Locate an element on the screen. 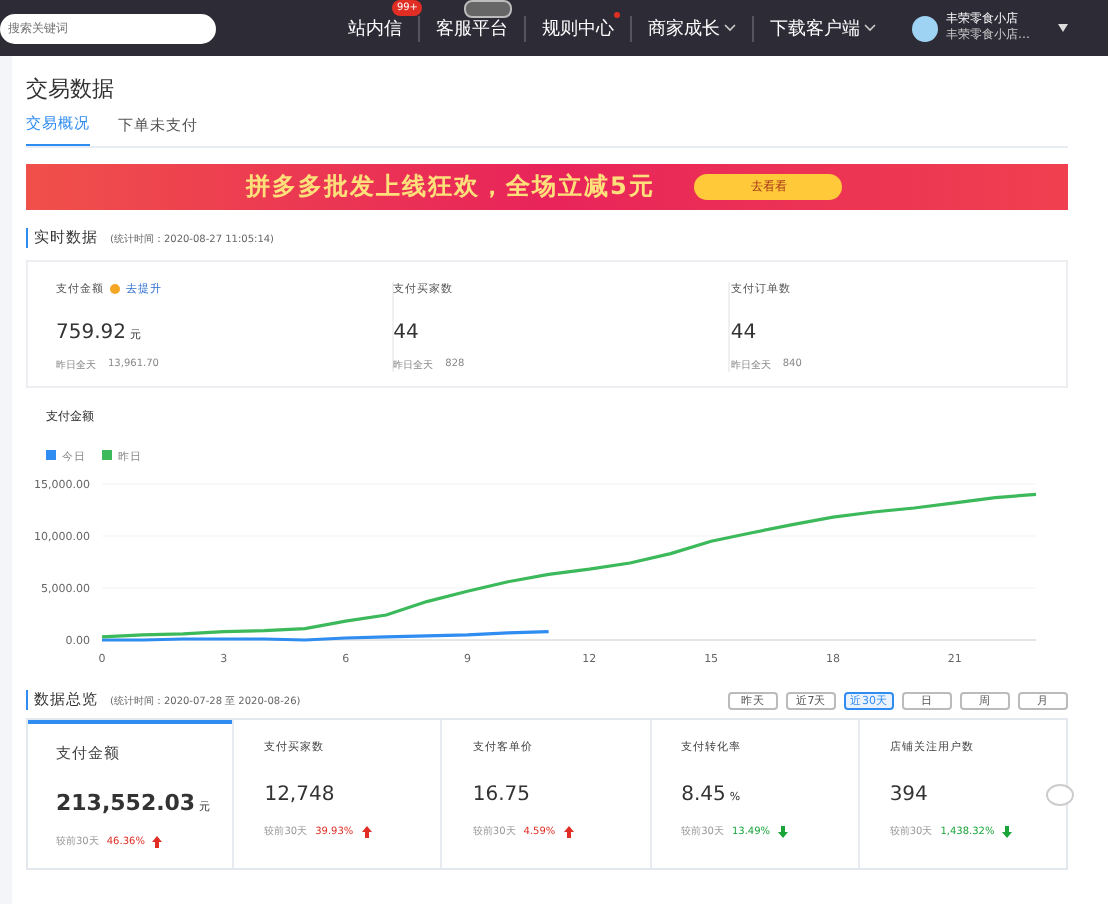 The image size is (1108, 904). avatar is located at coordinates (925, 28).